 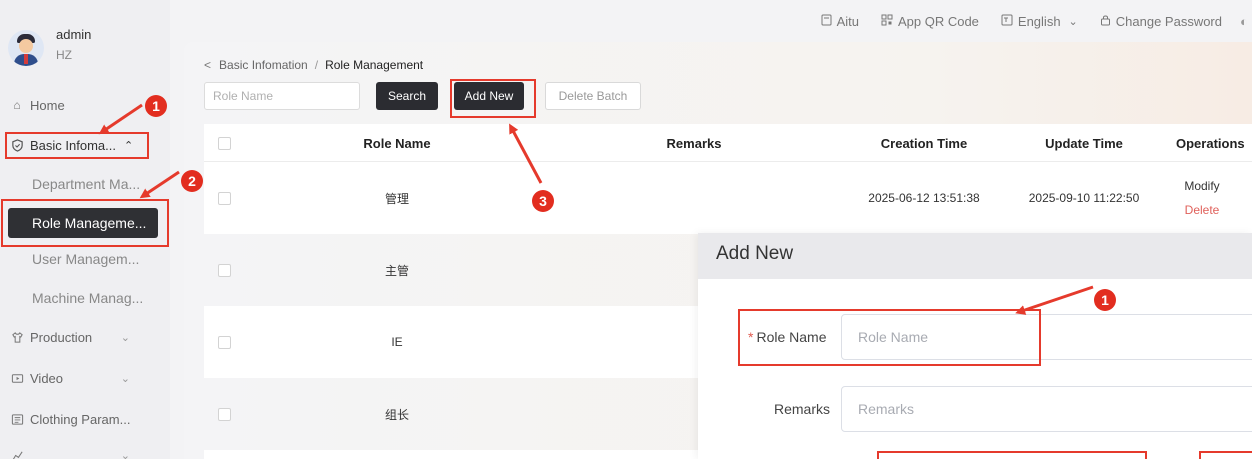 What do you see at coordinates (543, 201) in the screenshot?
I see `step-badge-3: 3` at bounding box center [543, 201].